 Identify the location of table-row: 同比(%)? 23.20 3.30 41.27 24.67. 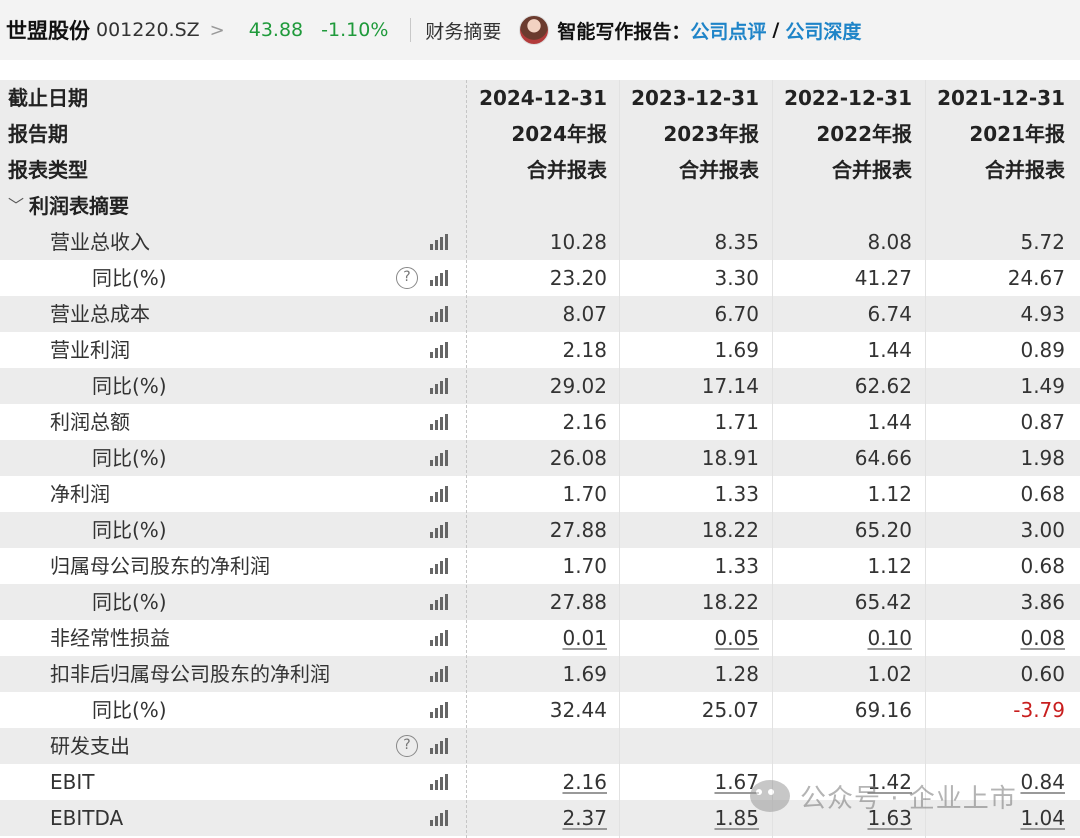
(540, 278).